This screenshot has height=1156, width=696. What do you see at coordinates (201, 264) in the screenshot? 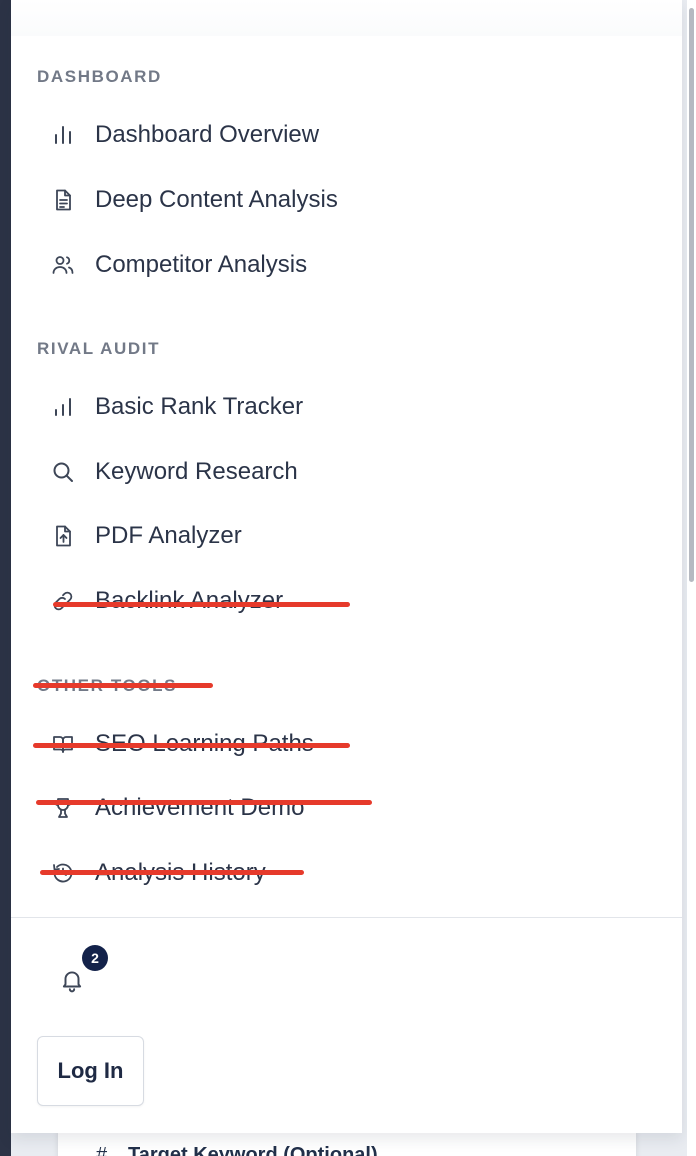
I see `nav-label: Competitor Analysis` at bounding box center [201, 264].